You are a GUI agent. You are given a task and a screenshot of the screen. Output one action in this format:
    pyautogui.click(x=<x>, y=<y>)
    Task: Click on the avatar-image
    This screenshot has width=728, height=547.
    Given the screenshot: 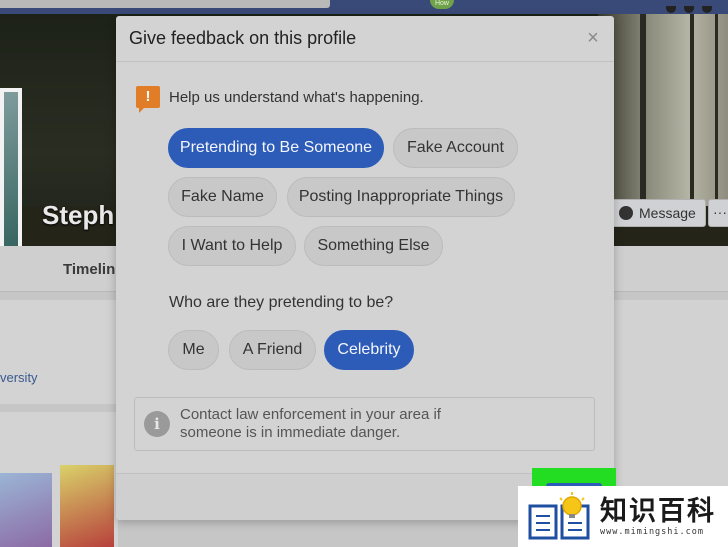 What is the action you would take?
    pyautogui.click(x=11, y=180)
    